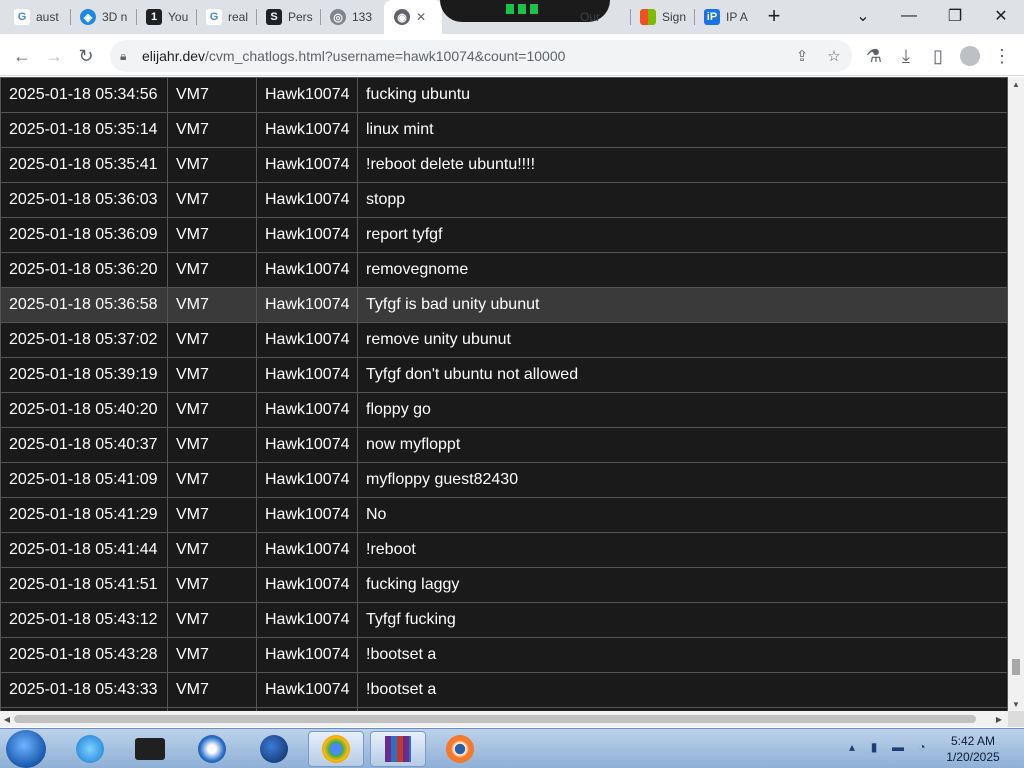  I want to click on tab-10: iP IP A, so click(727, 17).